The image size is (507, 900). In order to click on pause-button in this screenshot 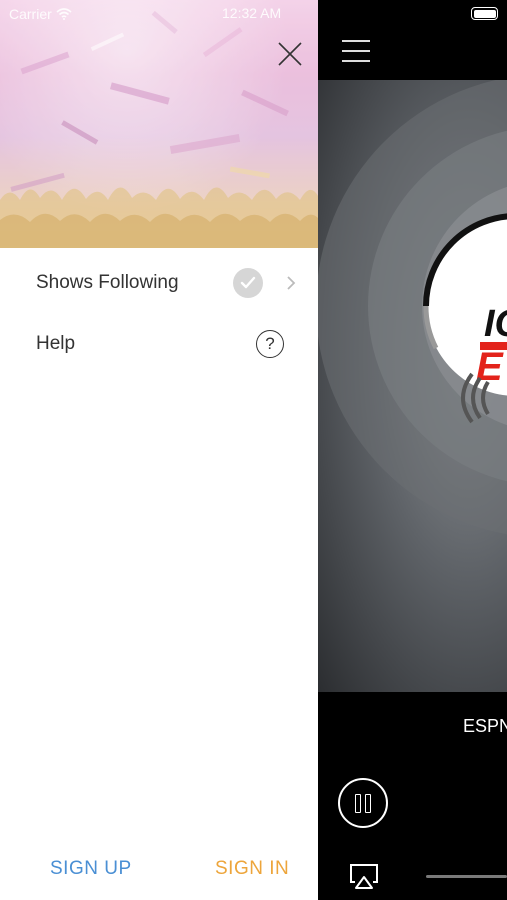, I will do `click(363, 803)`.